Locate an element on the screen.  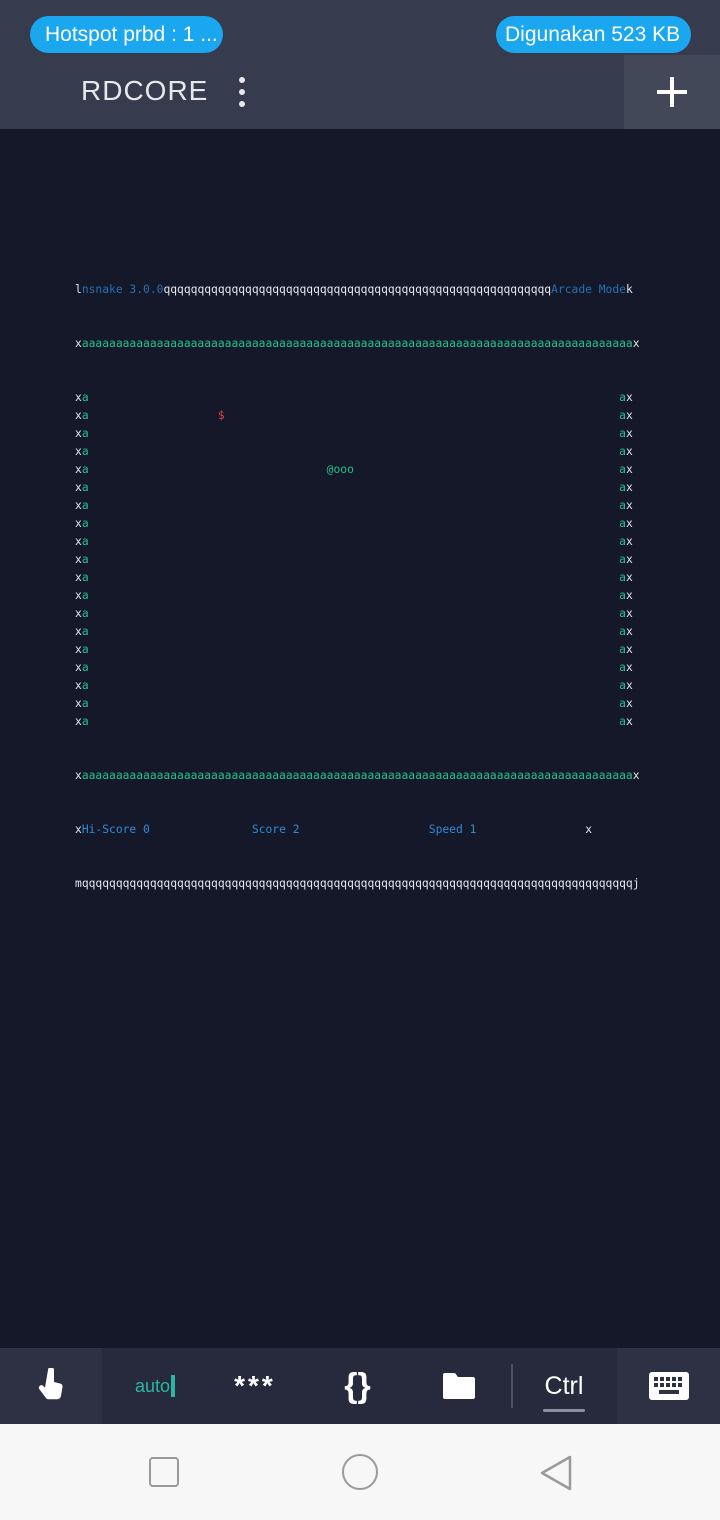
score-label: Score is located at coordinates (268, 829).